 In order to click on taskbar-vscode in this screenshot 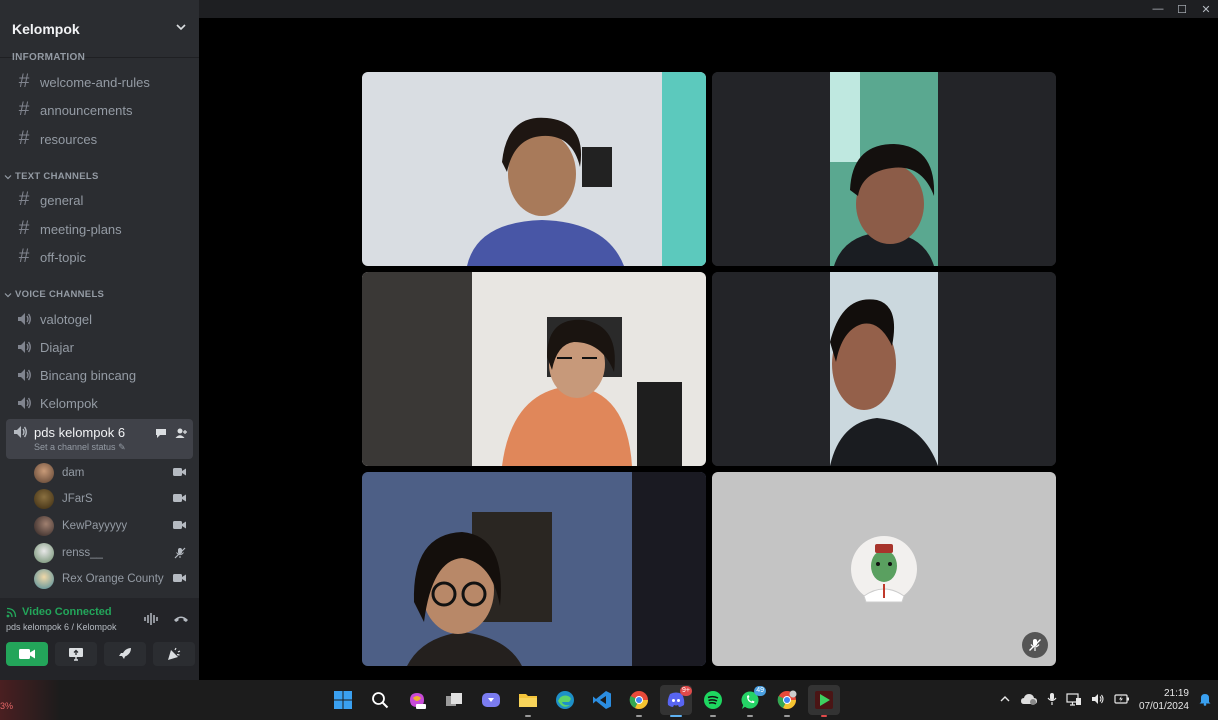, I will do `click(602, 700)`.